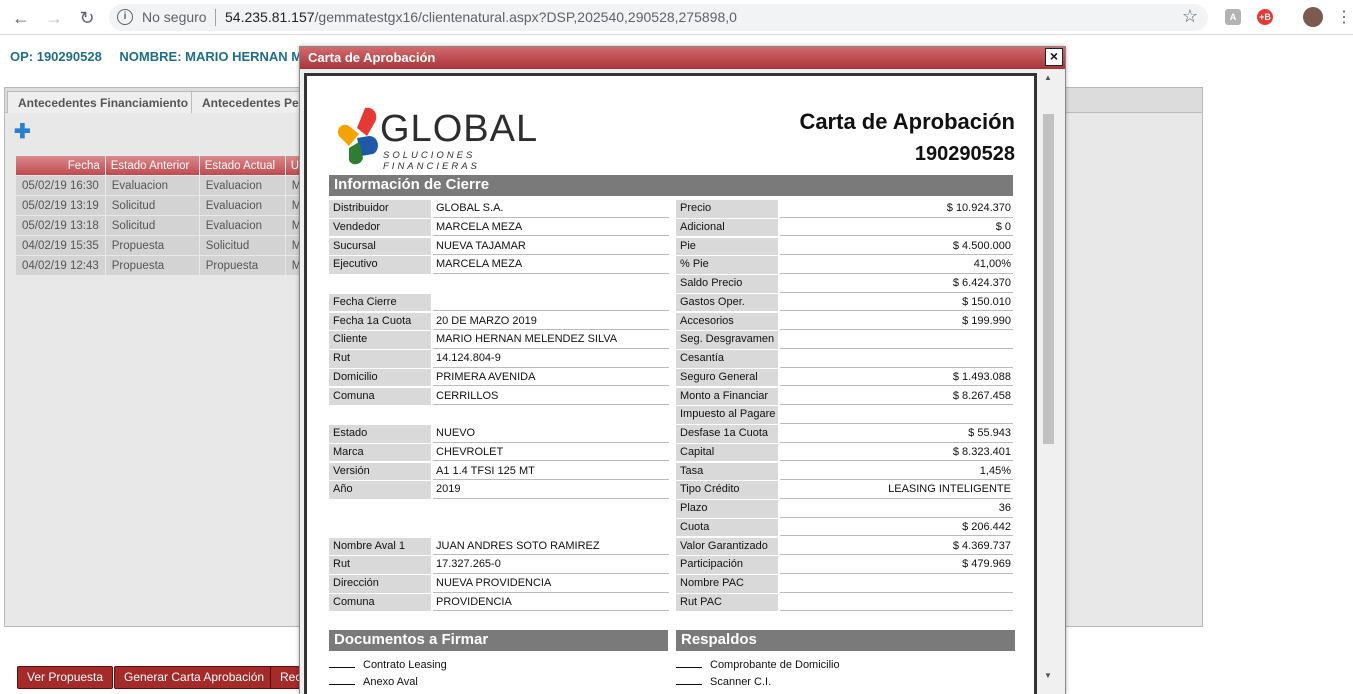 This screenshot has width=1353, height=694. What do you see at coordinates (165, 205) in the screenshot?
I see `table-row: 05/02/19 13:19SolicitudEvaluacionMA` at bounding box center [165, 205].